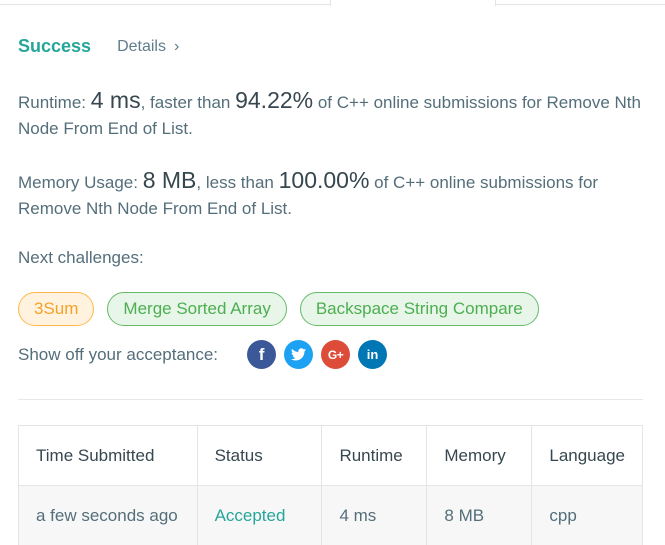 The height and width of the screenshot is (545, 665). Describe the element at coordinates (413, 3) in the screenshot. I see `active-tab` at that location.